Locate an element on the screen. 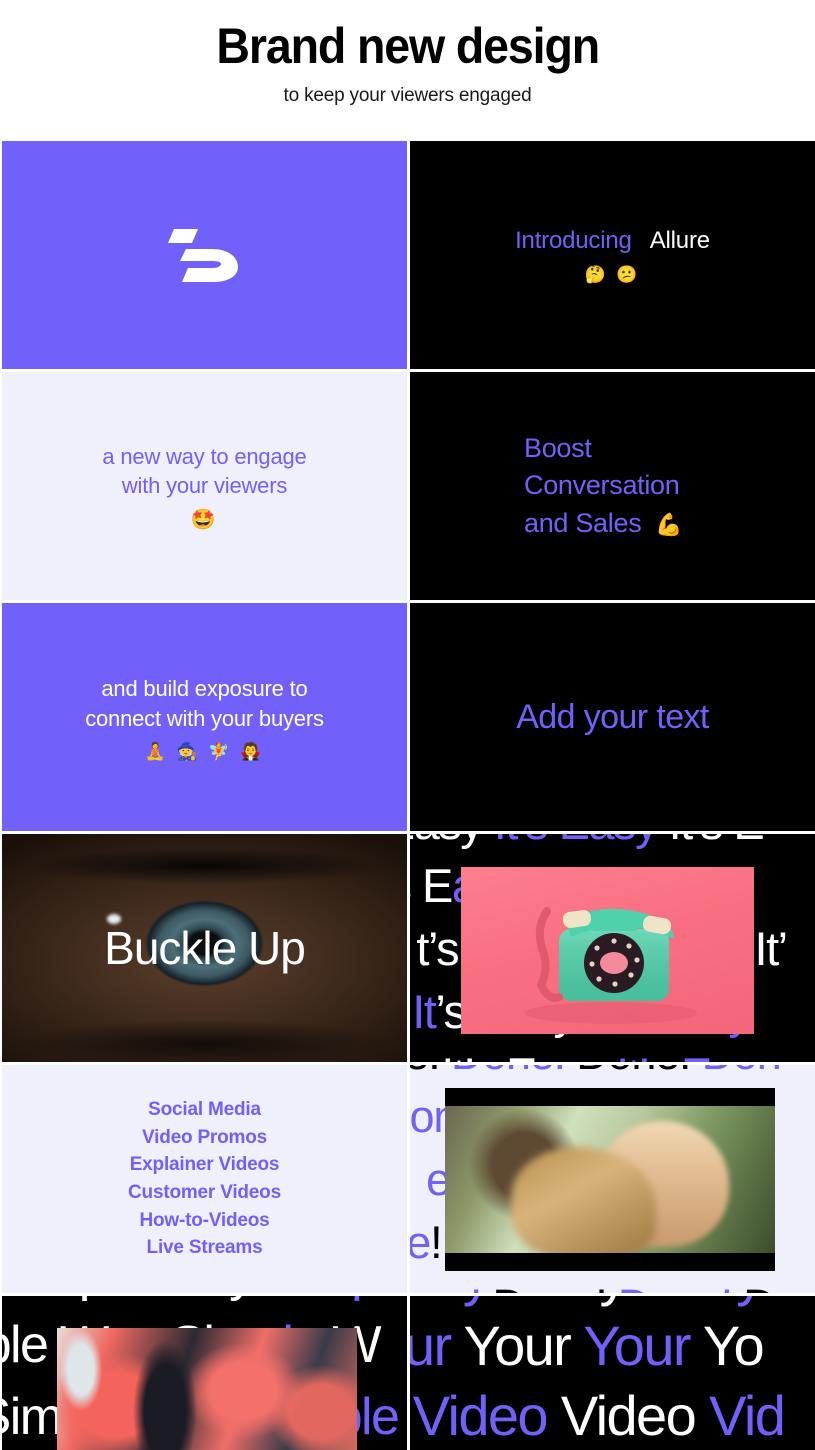 This screenshot has width=815, height=1450. engage-line-2: with your viewers is located at coordinates (204, 485).